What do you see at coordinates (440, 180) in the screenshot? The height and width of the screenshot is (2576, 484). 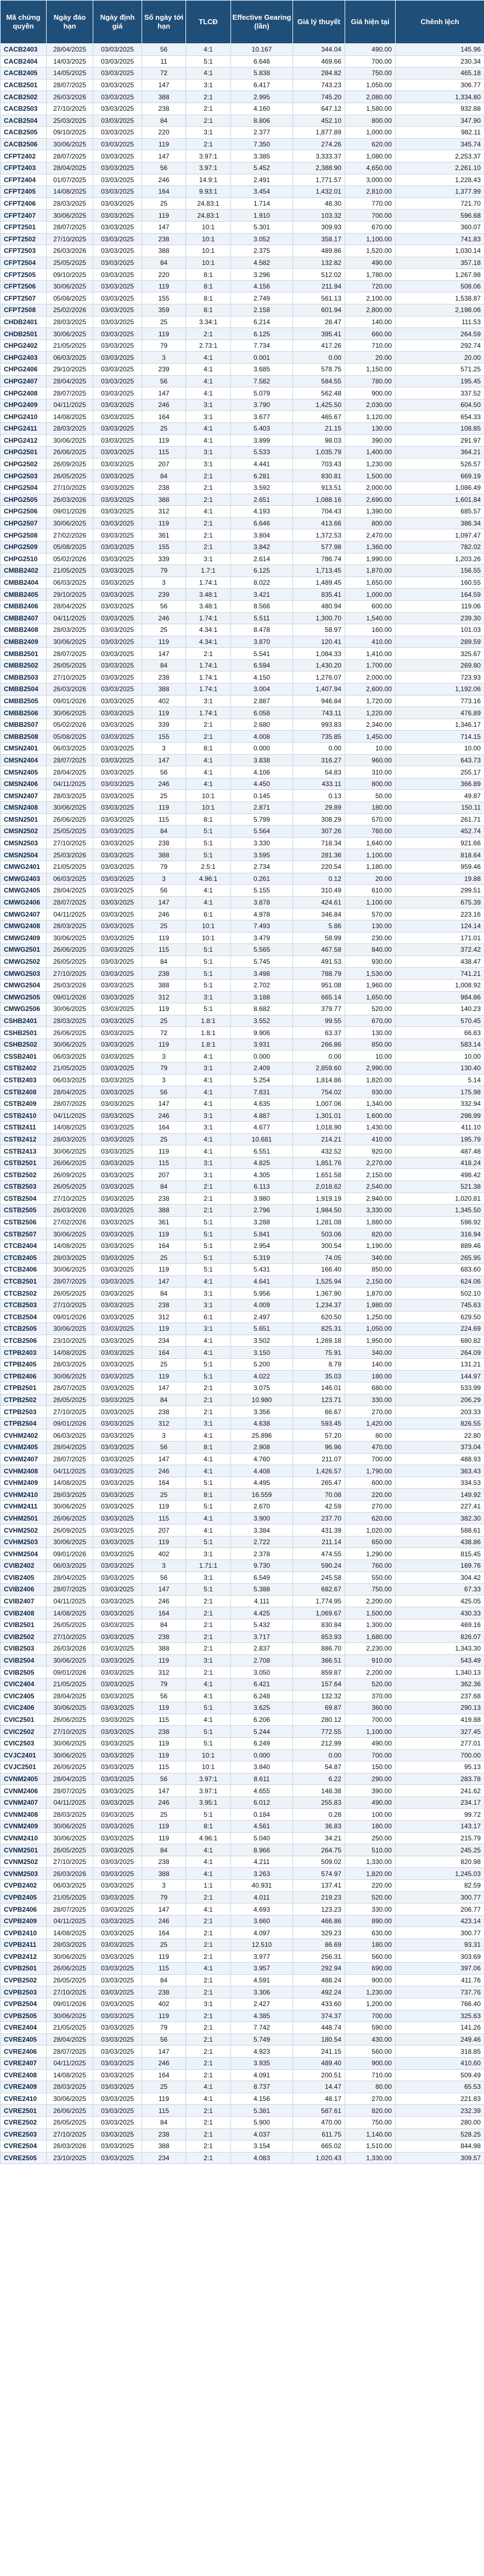 I see `price-difference-cell: 1,228.43` at bounding box center [440, 180].